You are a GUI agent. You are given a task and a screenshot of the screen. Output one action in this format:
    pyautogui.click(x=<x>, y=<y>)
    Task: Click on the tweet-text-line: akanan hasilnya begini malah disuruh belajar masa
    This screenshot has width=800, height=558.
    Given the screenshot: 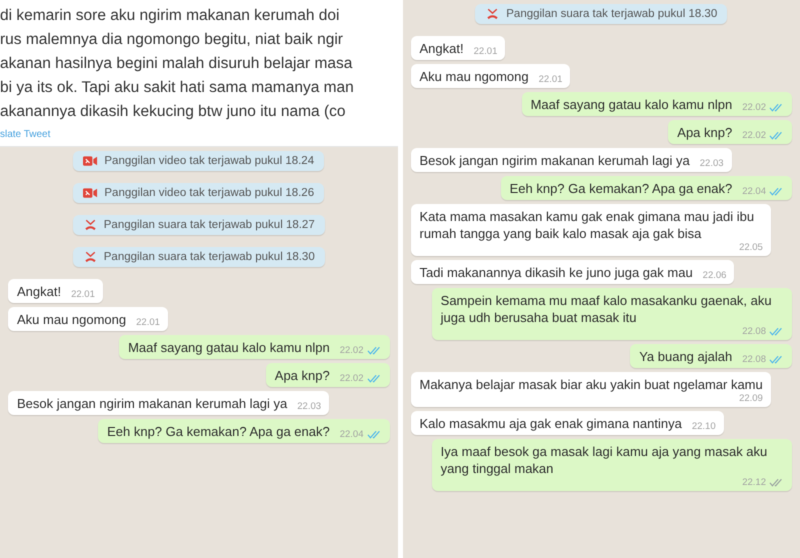 What is the action you would take?
    pyautogui.click(x=177, y=64)
    